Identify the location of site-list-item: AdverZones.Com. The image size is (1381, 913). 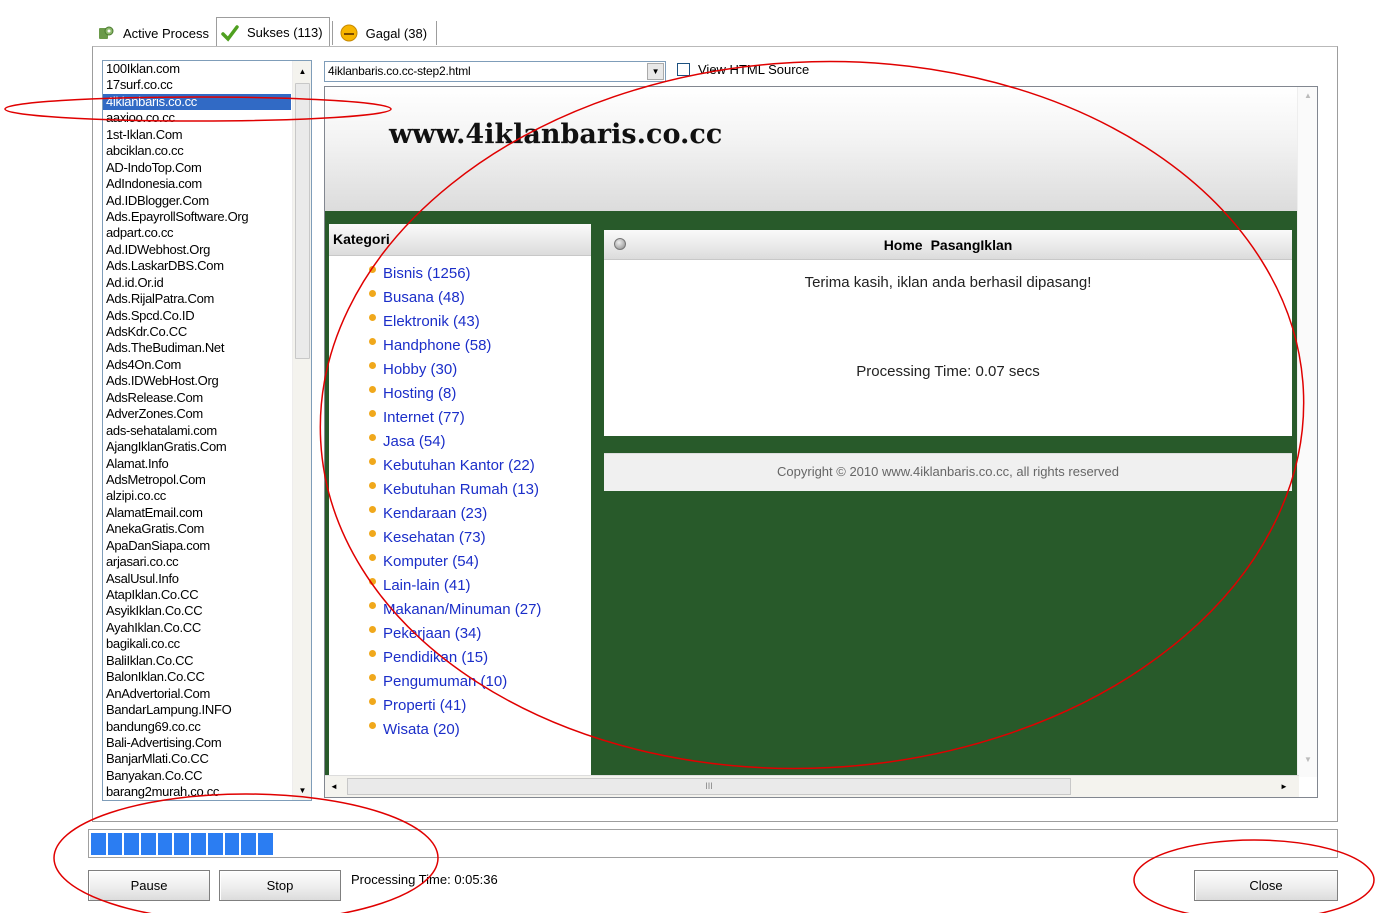
(197, 414).